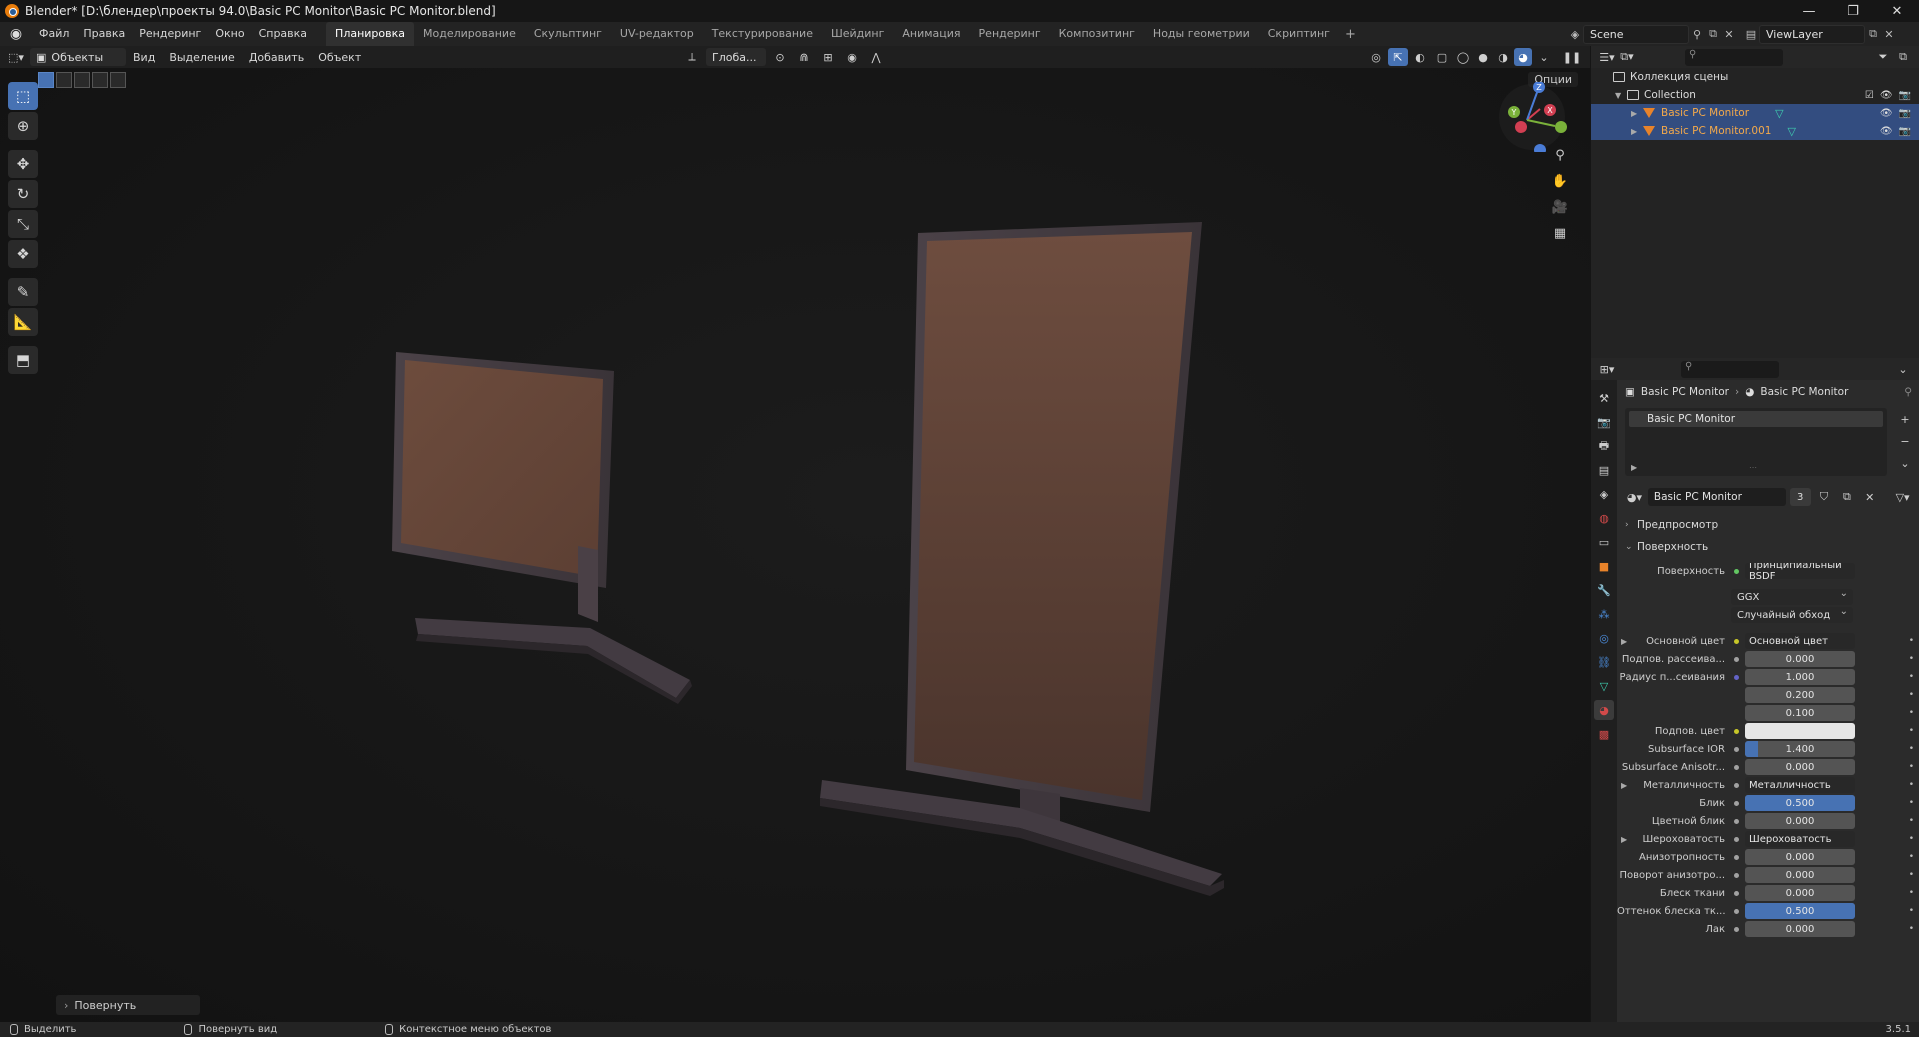  Describe the element at coordinates (1532, 117) in the screenshot. I see `navigation-gizmo: Z X Y` at that location.